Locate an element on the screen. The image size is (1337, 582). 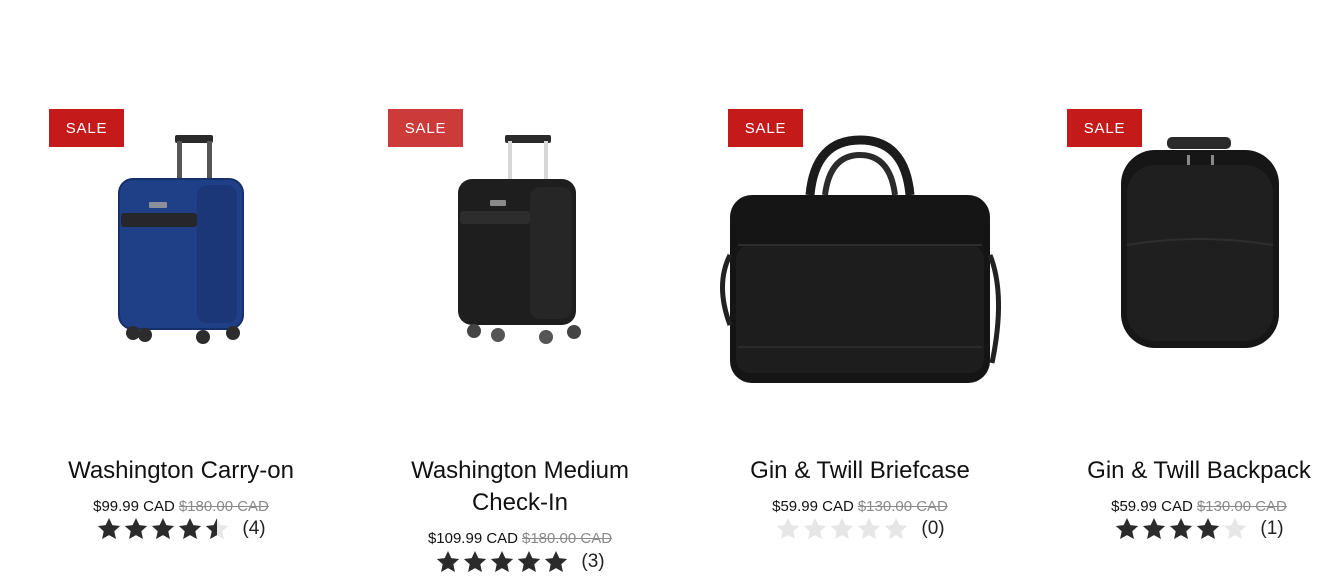
product-title: Gin & Twill Briefcase is located at coordinates (860, 471).